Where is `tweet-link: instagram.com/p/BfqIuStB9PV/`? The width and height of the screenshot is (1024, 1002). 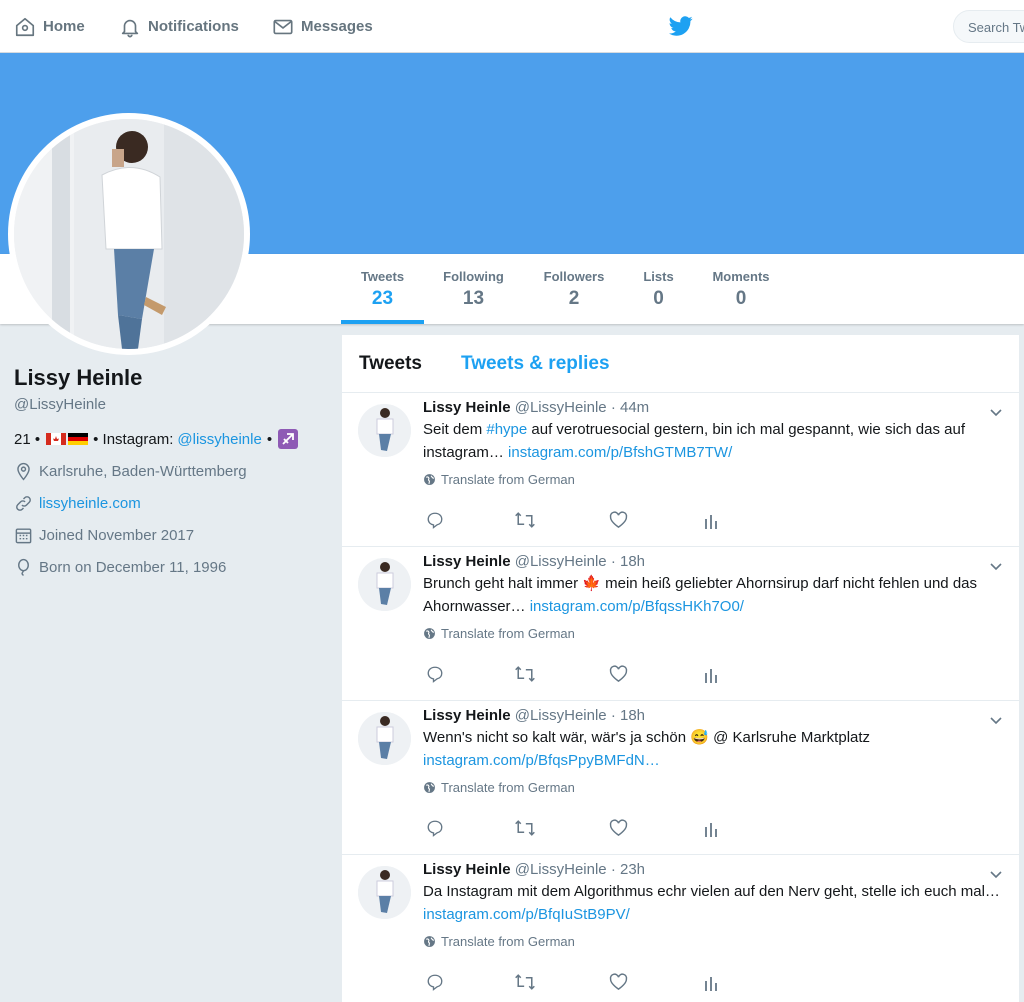
tweet-link: instagram.com/p/BfqIuStB9PV/ is located at coordinates (526, 914).